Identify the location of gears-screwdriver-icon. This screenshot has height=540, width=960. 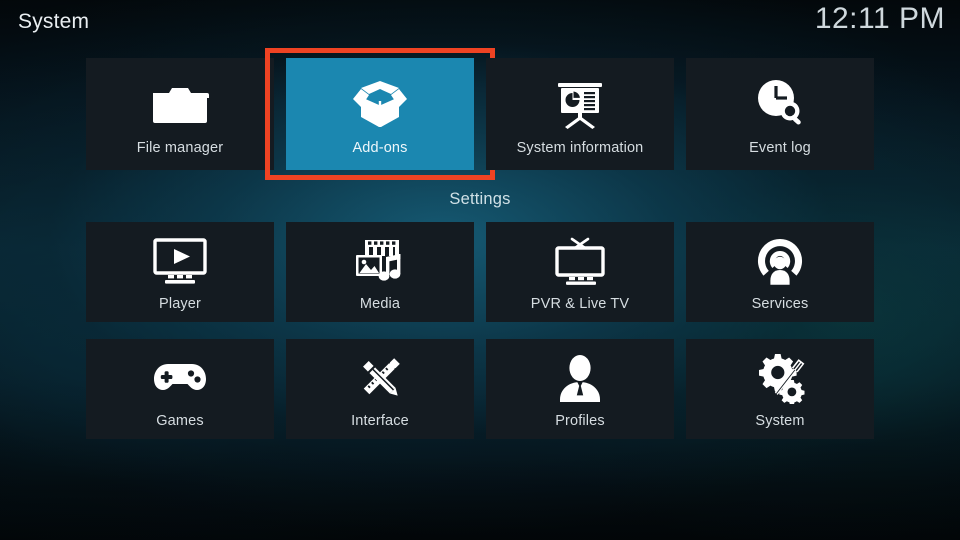
(780, 378).